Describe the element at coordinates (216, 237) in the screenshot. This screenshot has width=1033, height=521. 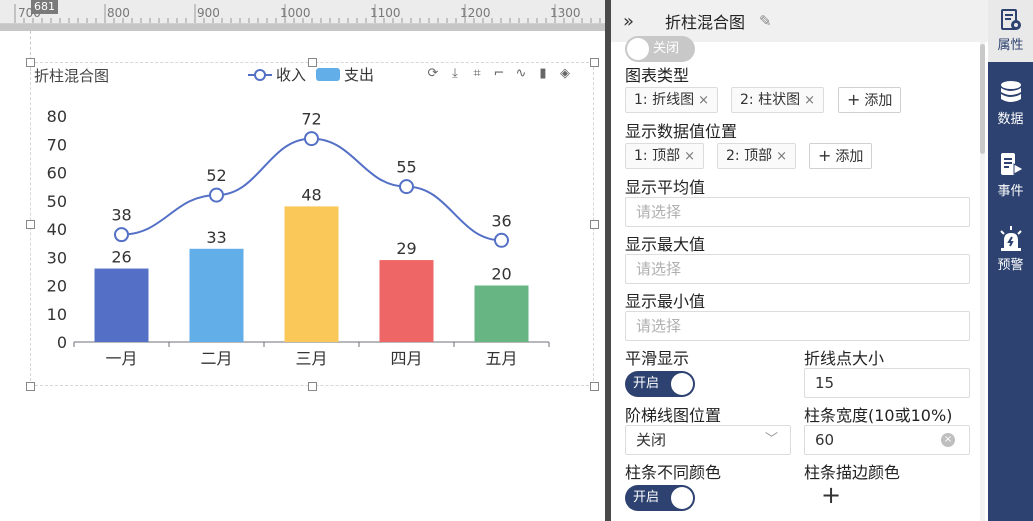
I see `bar-data-label: 33` at that location.